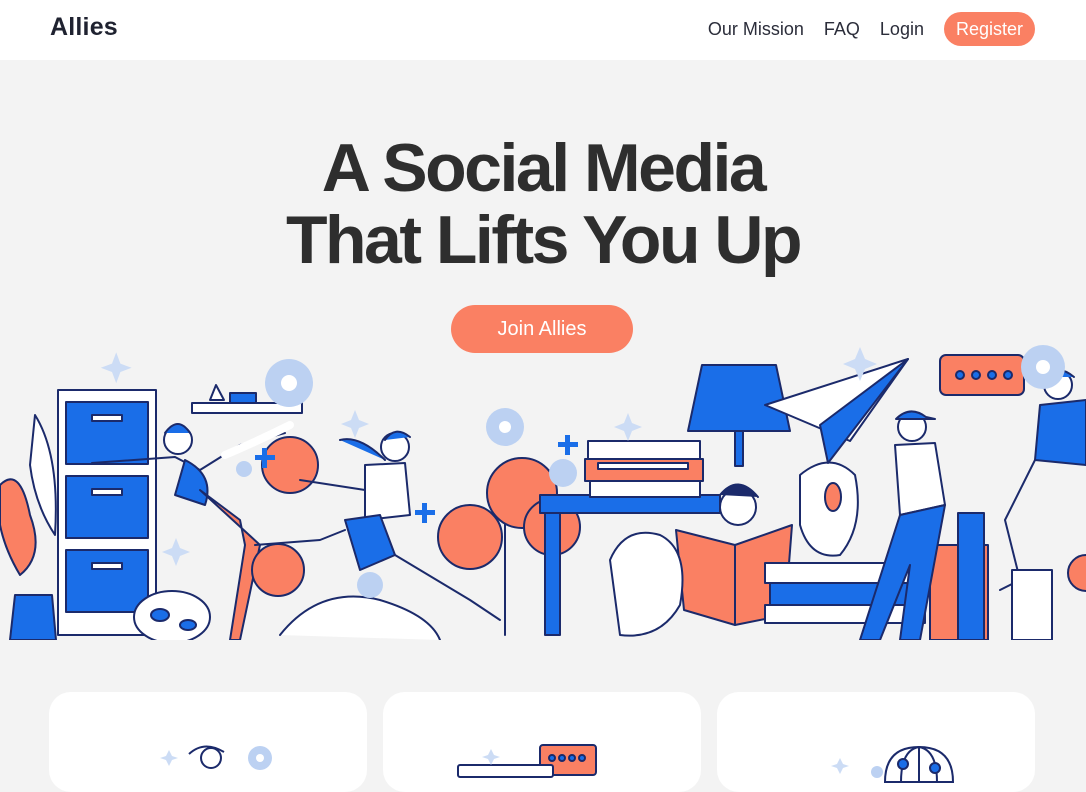  I want to click on site-logo: Allies, so click(84, 27).